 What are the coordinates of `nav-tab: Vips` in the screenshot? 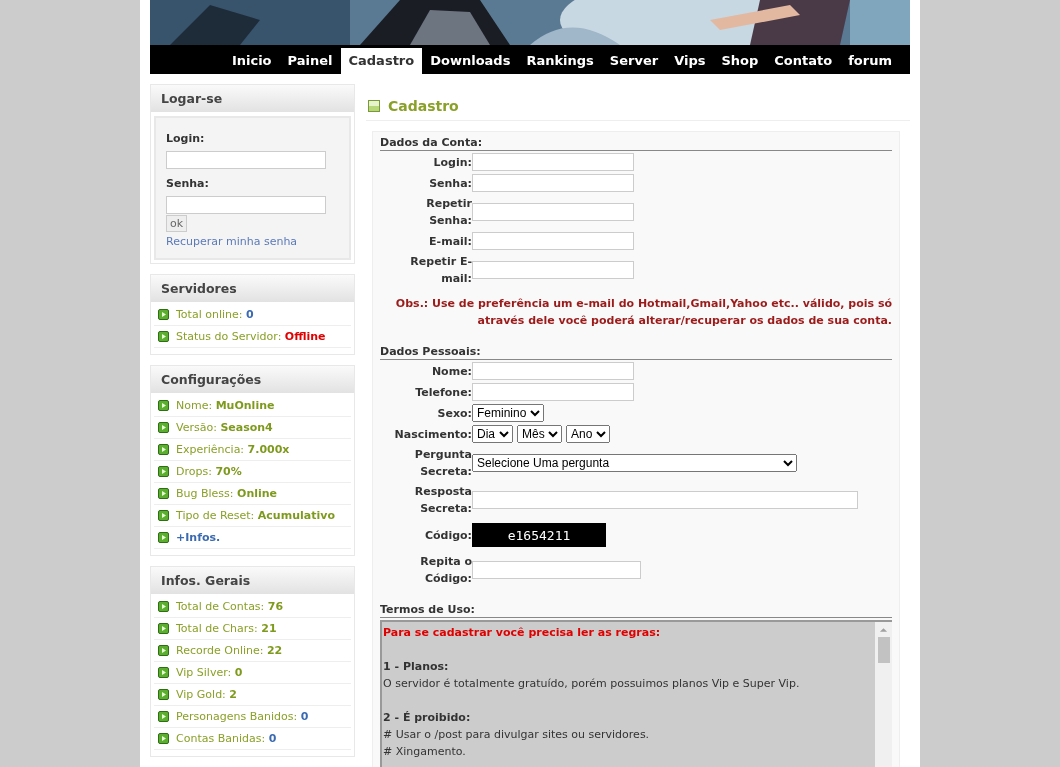 It's located at (690, 61).